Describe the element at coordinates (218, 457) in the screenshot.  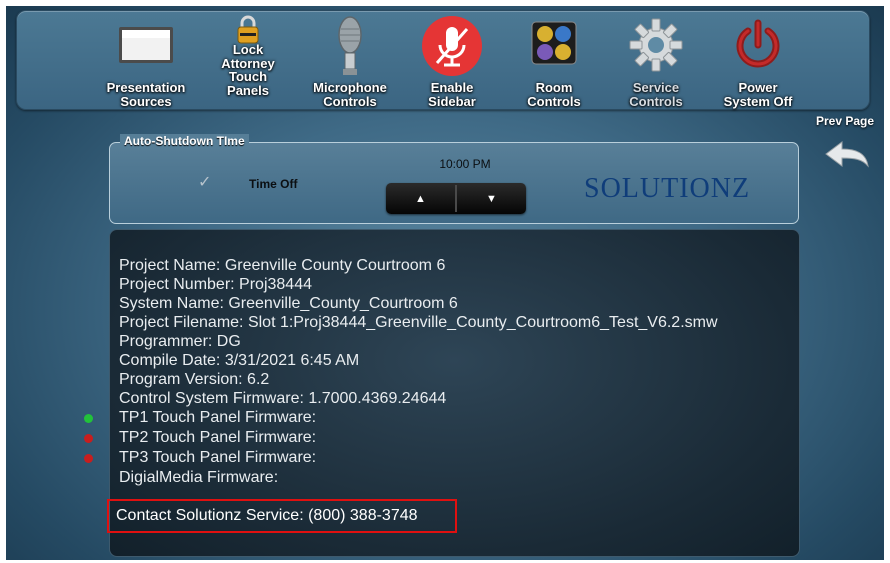
I see `tp3-firmware-line: TP3 Touch Panel Firmware:` at that location.